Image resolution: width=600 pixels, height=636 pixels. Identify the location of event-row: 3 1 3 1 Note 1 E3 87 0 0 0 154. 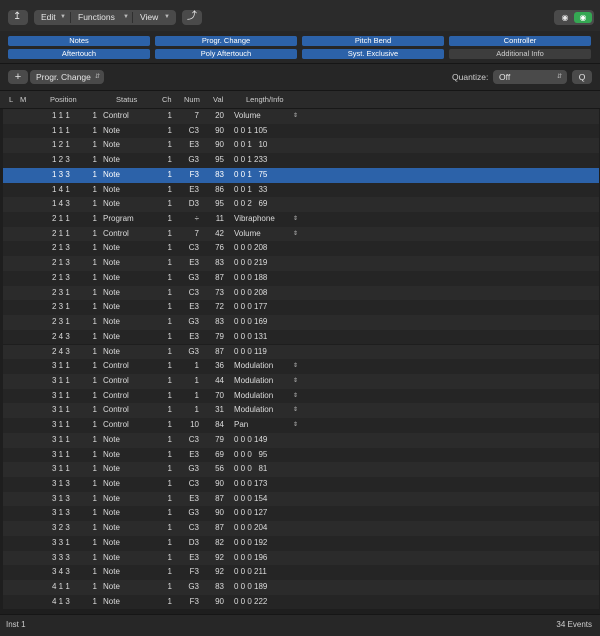
(301, 499).